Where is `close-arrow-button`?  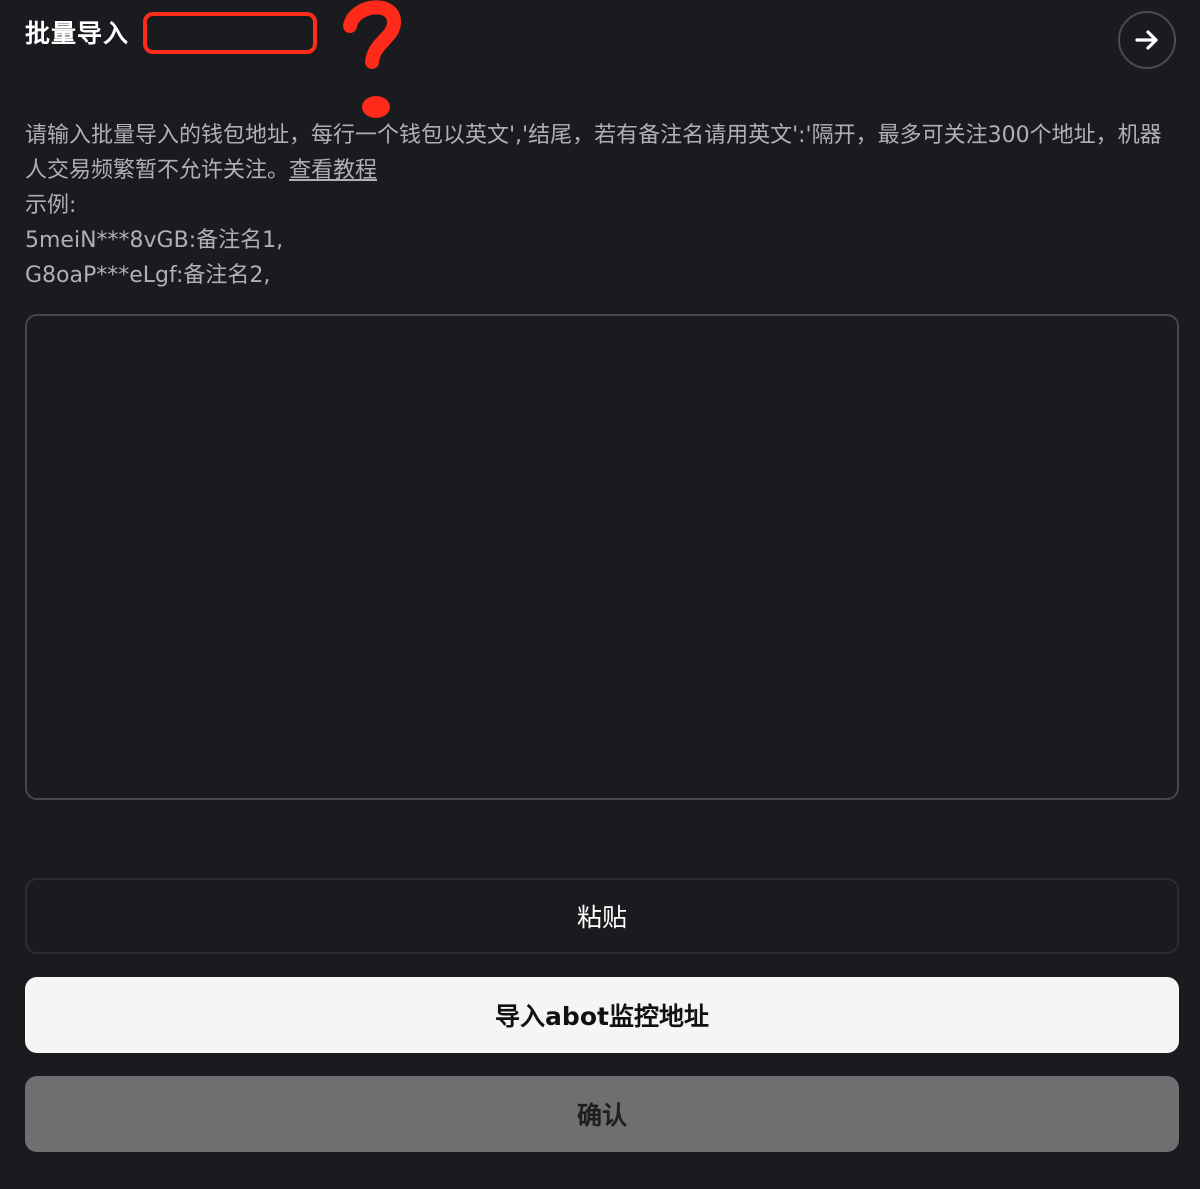 close-arrow-button is located at coordinates (1147, 40).